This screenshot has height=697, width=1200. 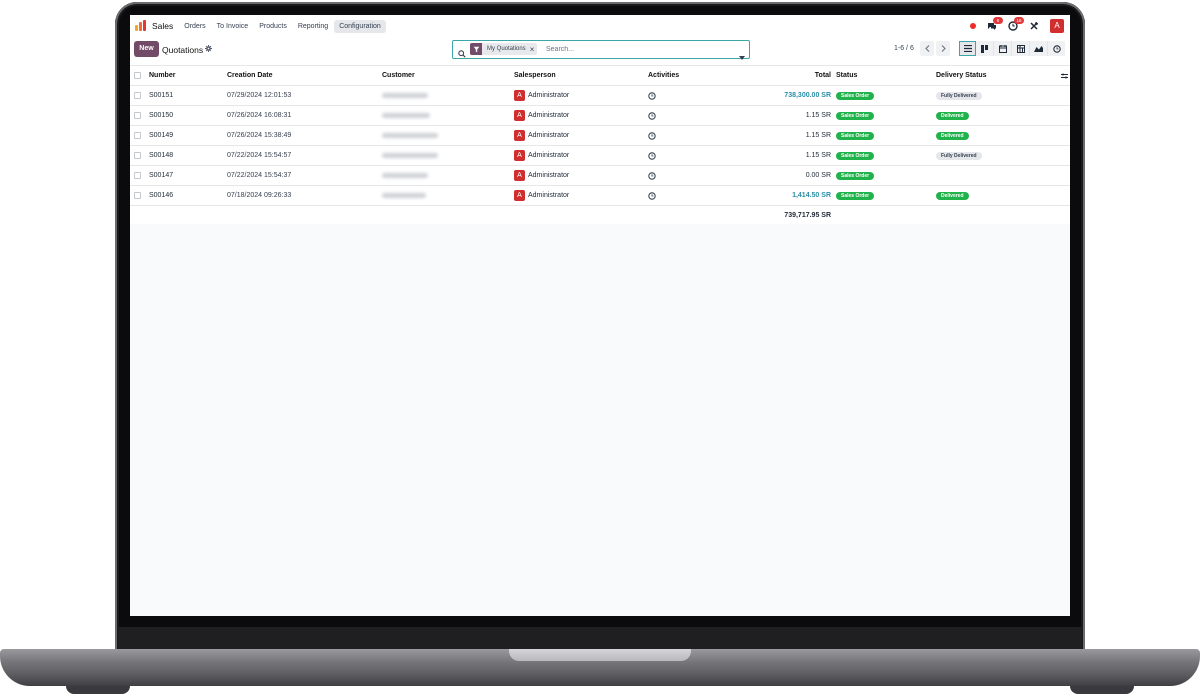 What do you see at coordinates (600, 638) in the screenshot?
I see `laptop-chin` at bounding box center [600, 638].